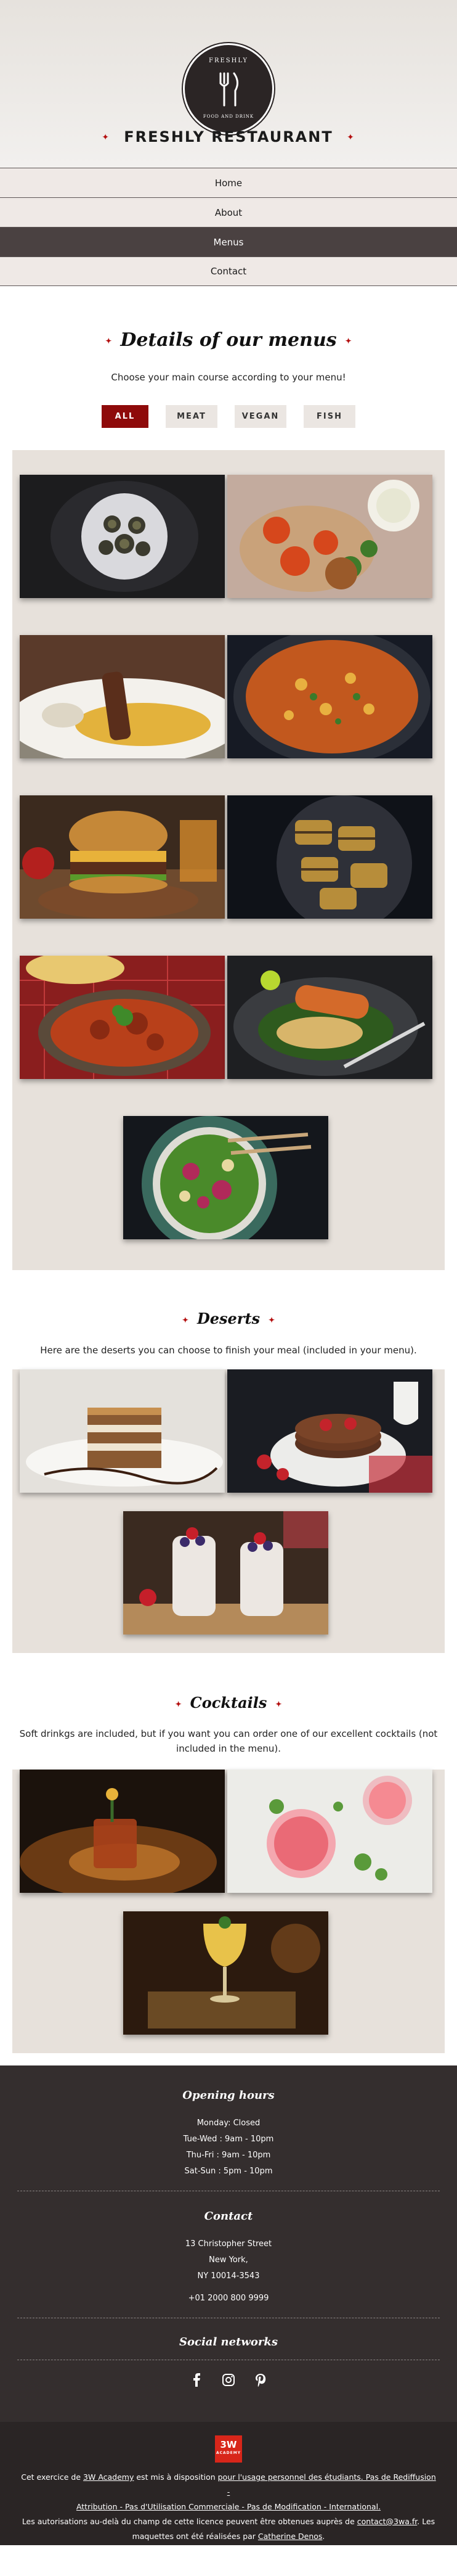 This screenshot has width=457, height=2576. Describe the element at coordinates (228, 2299) in the screenshot. I see `phone-line: +01 2000 800 9999` at that location.